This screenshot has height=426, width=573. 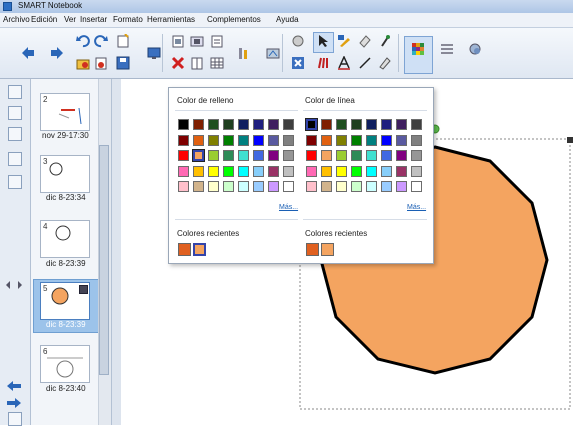 I want to click on line-icon, so click(x=365, y=63).